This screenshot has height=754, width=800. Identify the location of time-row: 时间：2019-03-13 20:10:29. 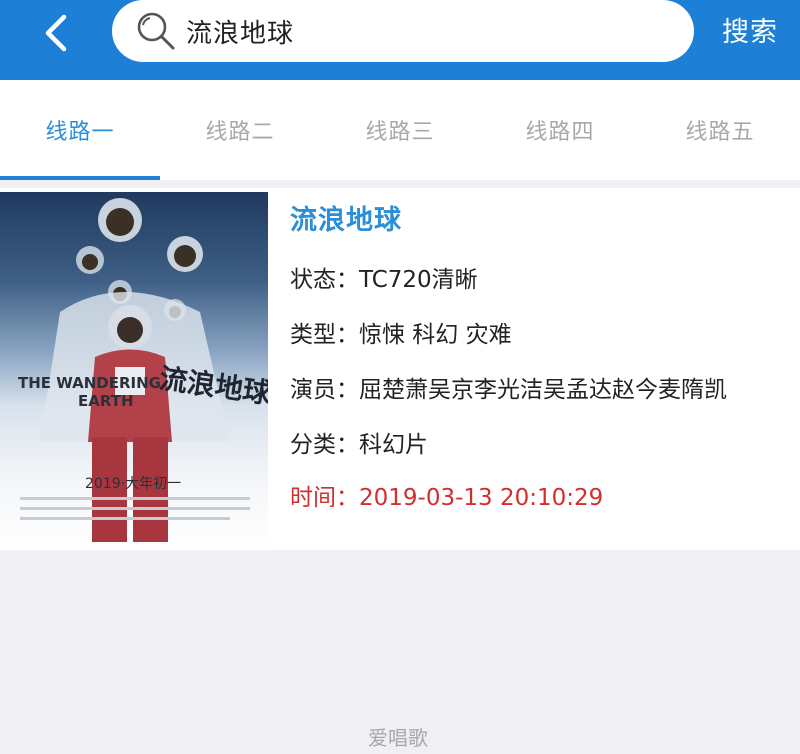
(446, 495).